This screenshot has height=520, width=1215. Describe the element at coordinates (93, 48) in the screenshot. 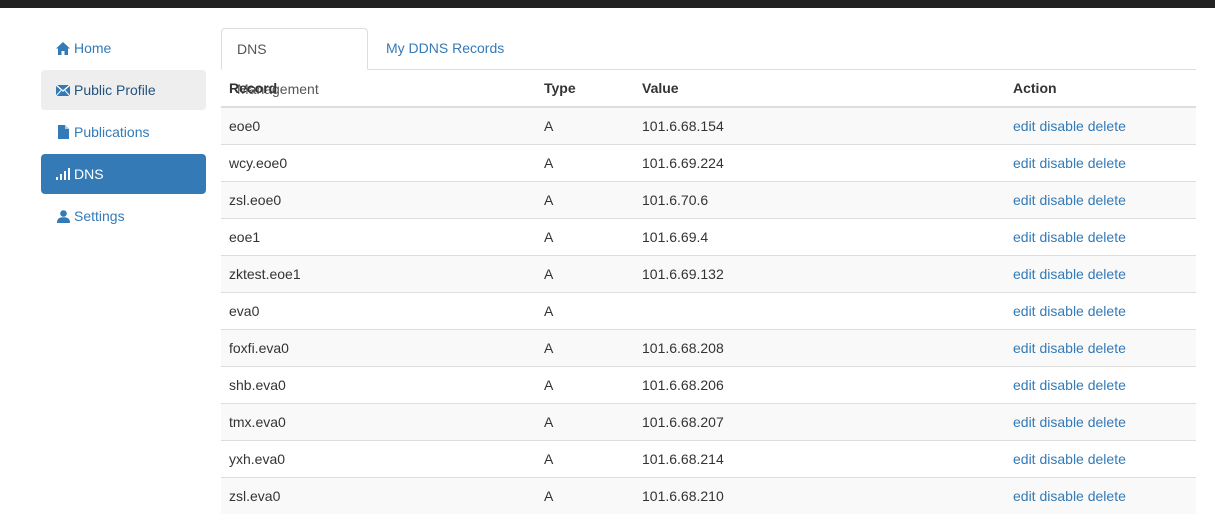

I see `sidebar-item-label: Home` at that location.